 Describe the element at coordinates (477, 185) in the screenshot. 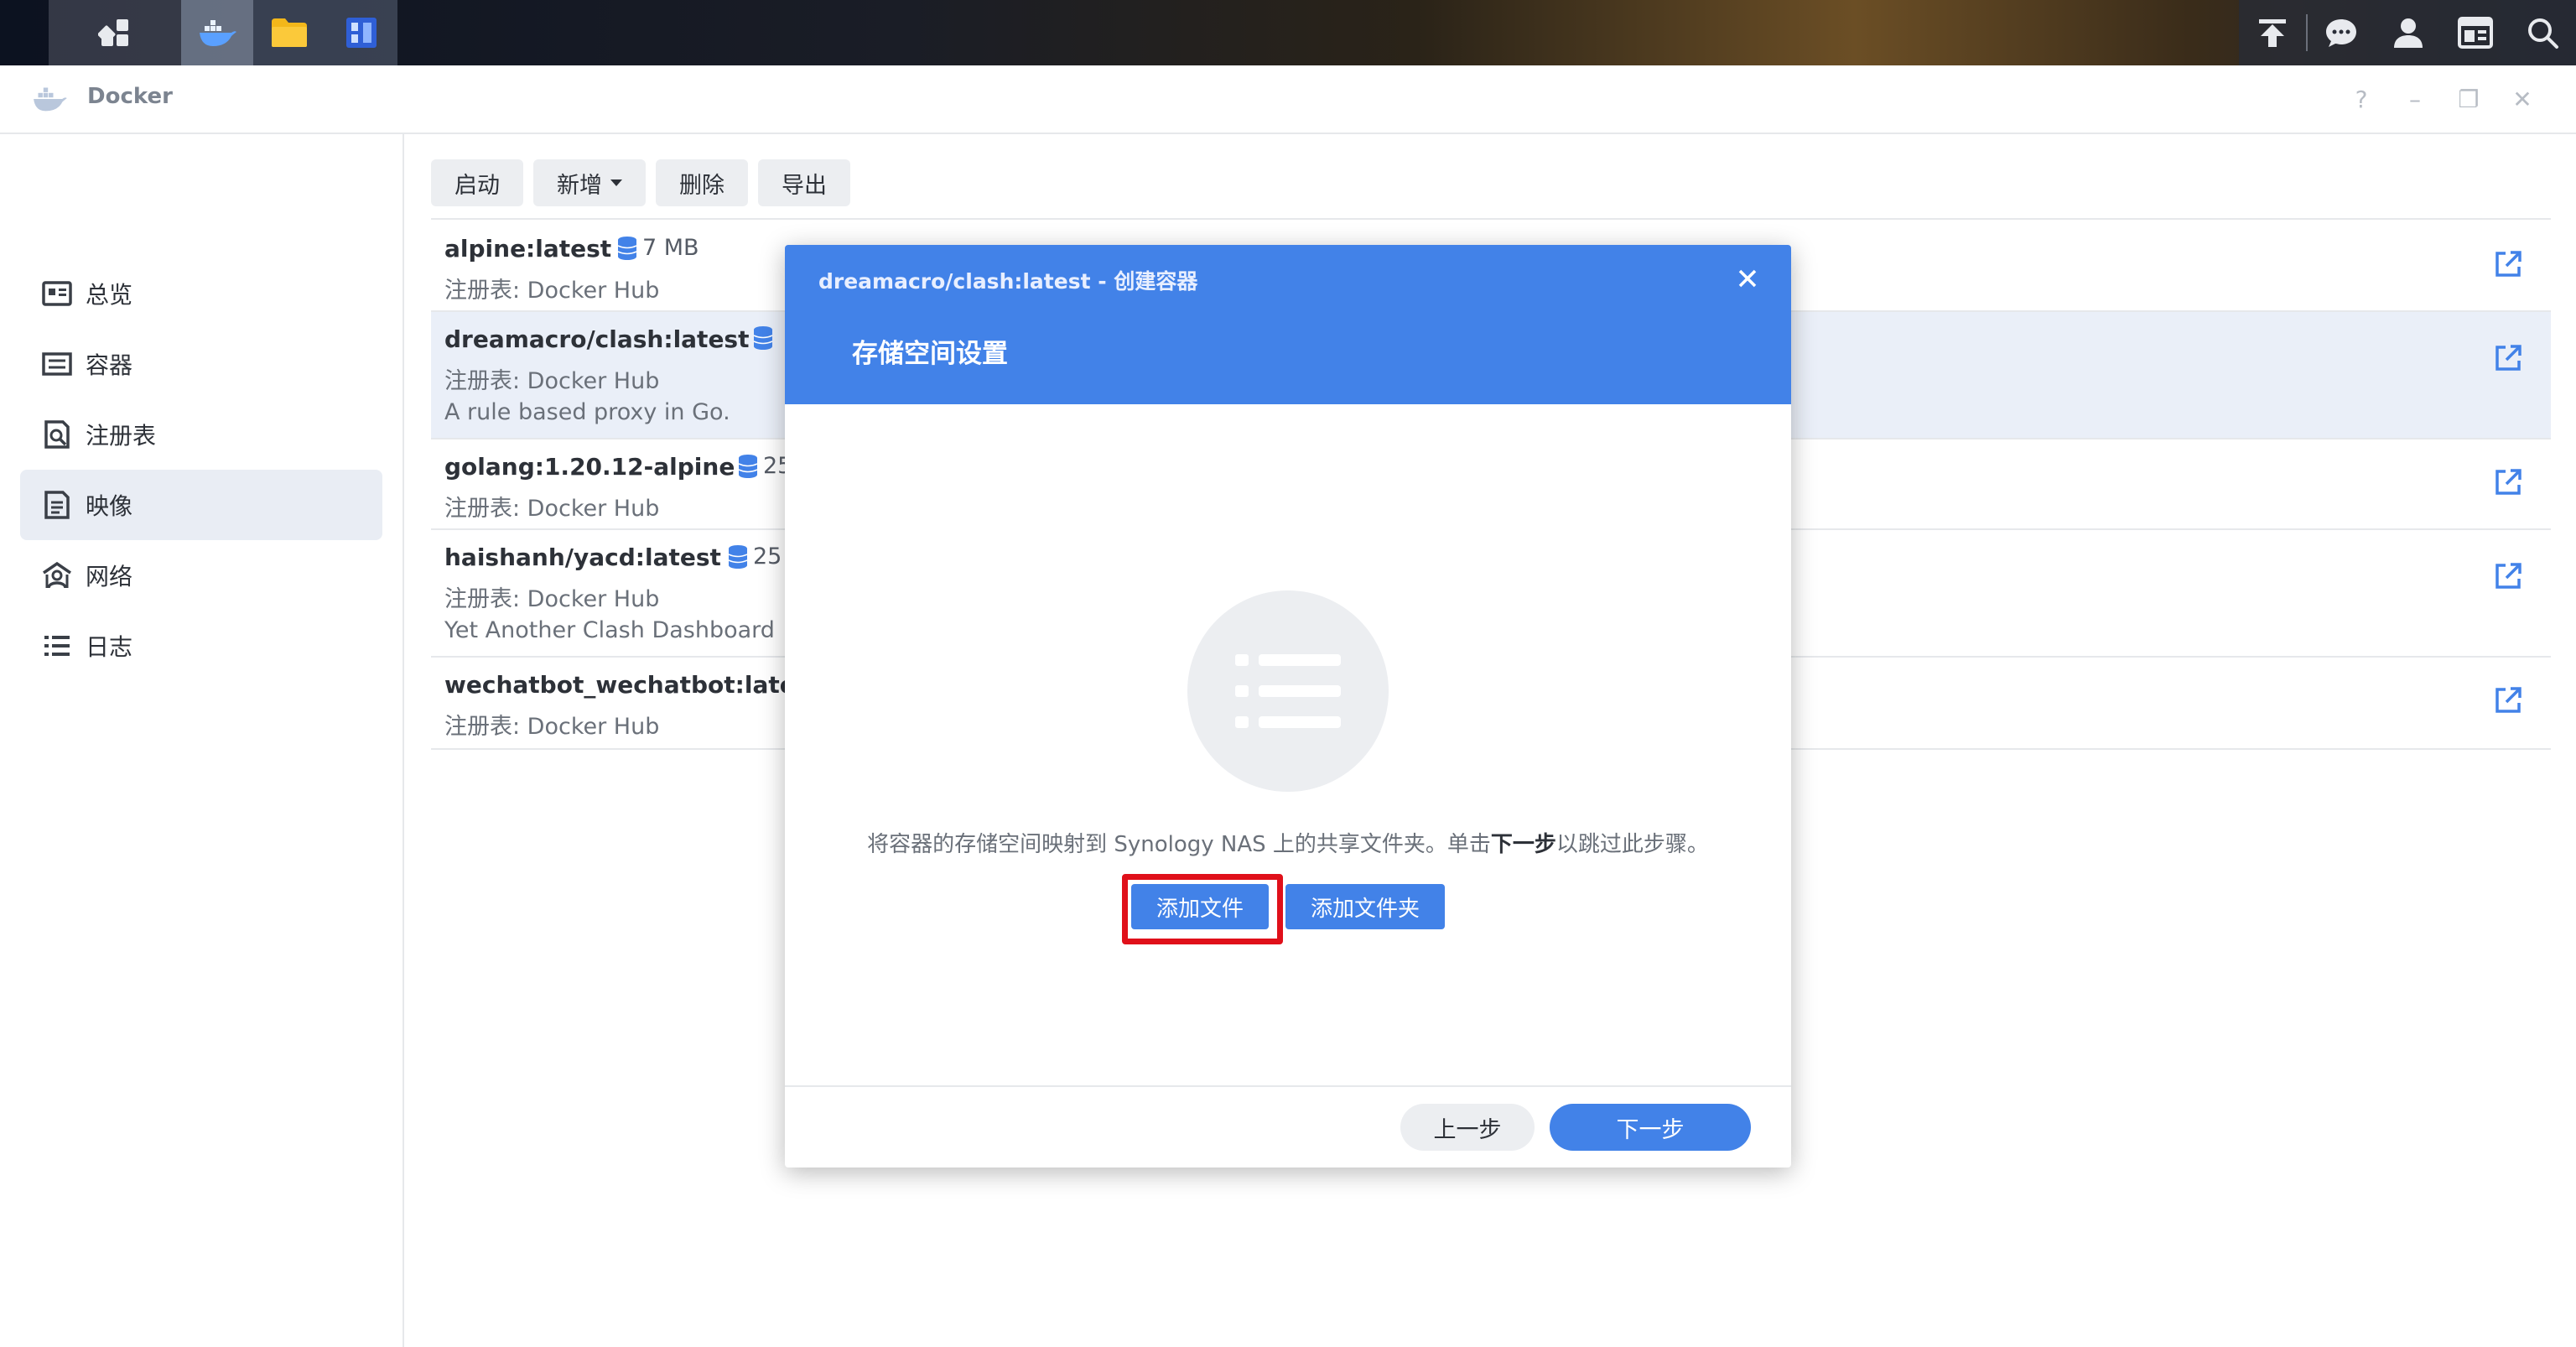

I see `start-button-label: 启动` at that location.